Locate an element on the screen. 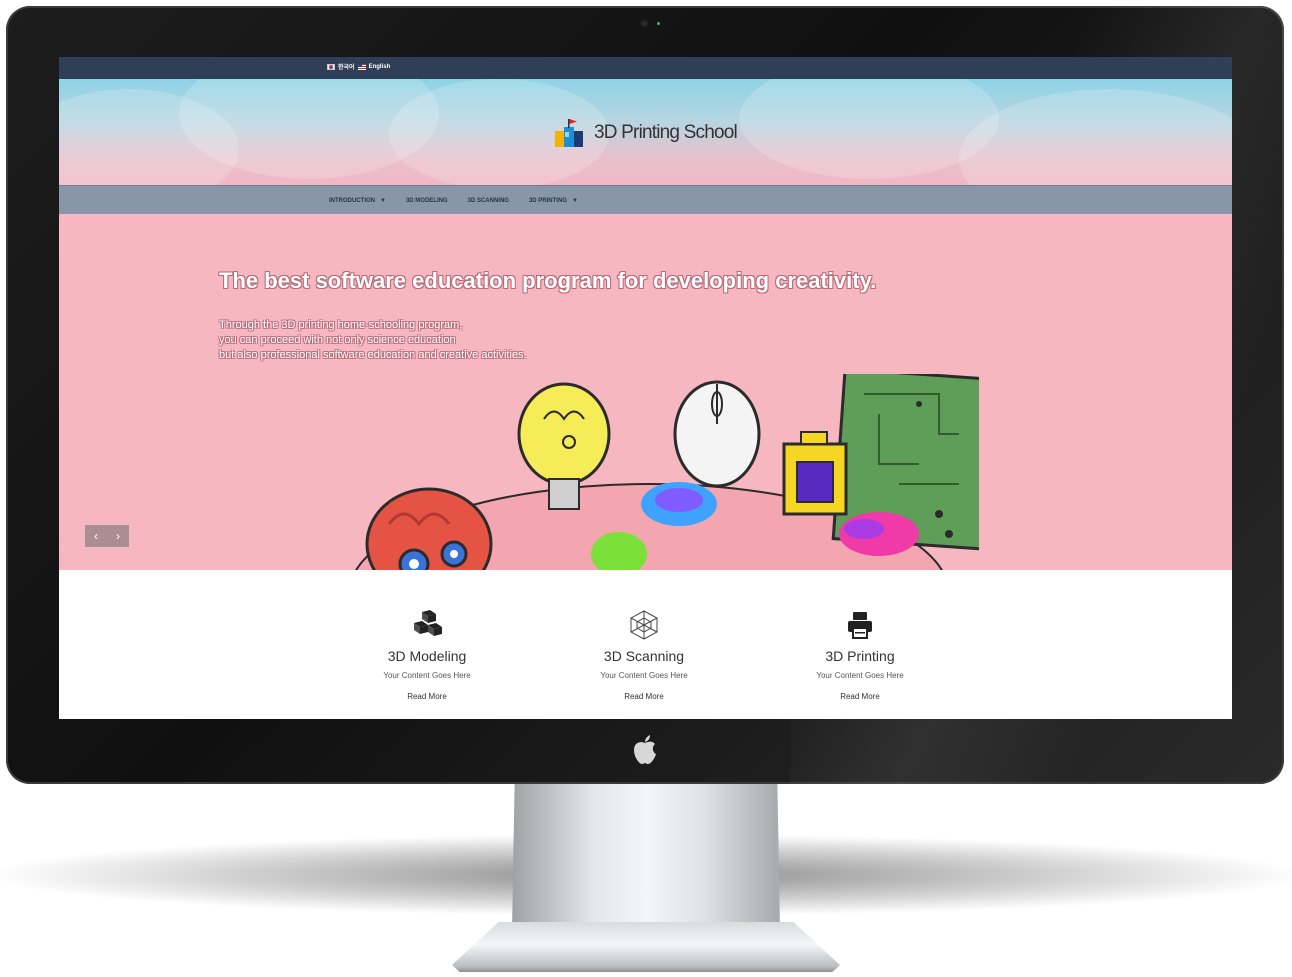 The height and width of the screenshot is (977, 1292). camera-icon is located at coordinates (644, 23).